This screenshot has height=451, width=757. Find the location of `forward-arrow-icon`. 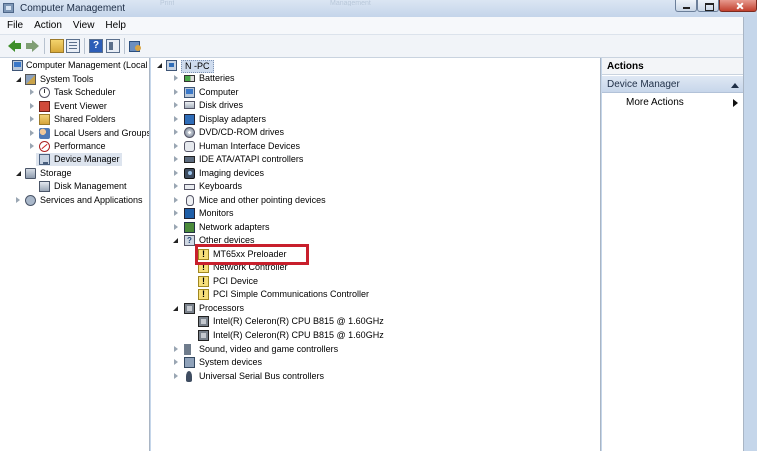

forward-arrow-icon is located at coordinates (32, 46).